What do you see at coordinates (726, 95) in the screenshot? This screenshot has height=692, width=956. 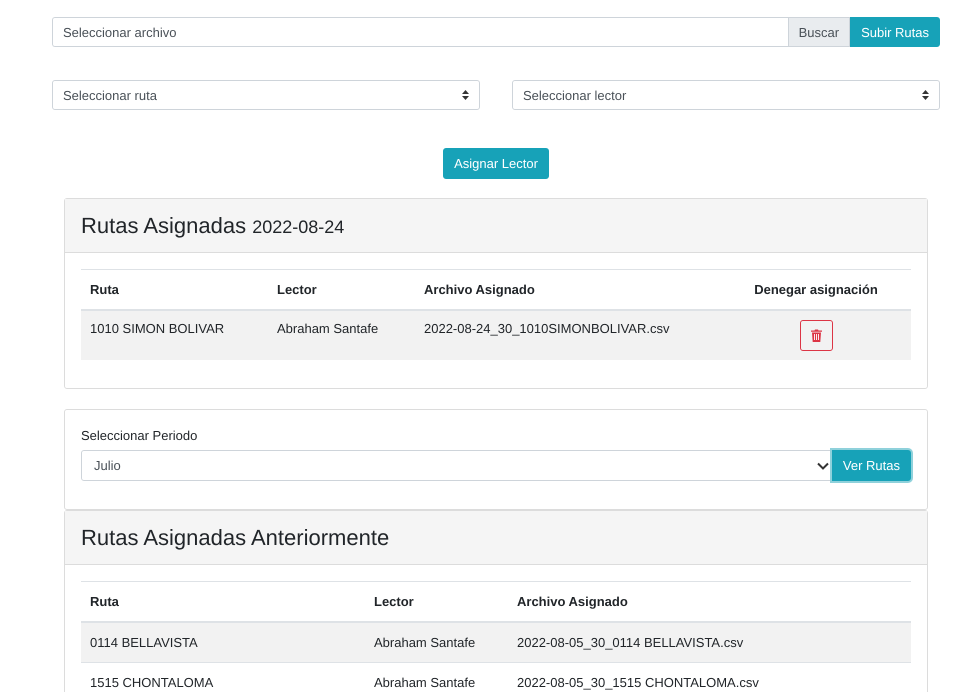 I see `reader-select: Seleccionar lector` at bounding box center [726, 95].